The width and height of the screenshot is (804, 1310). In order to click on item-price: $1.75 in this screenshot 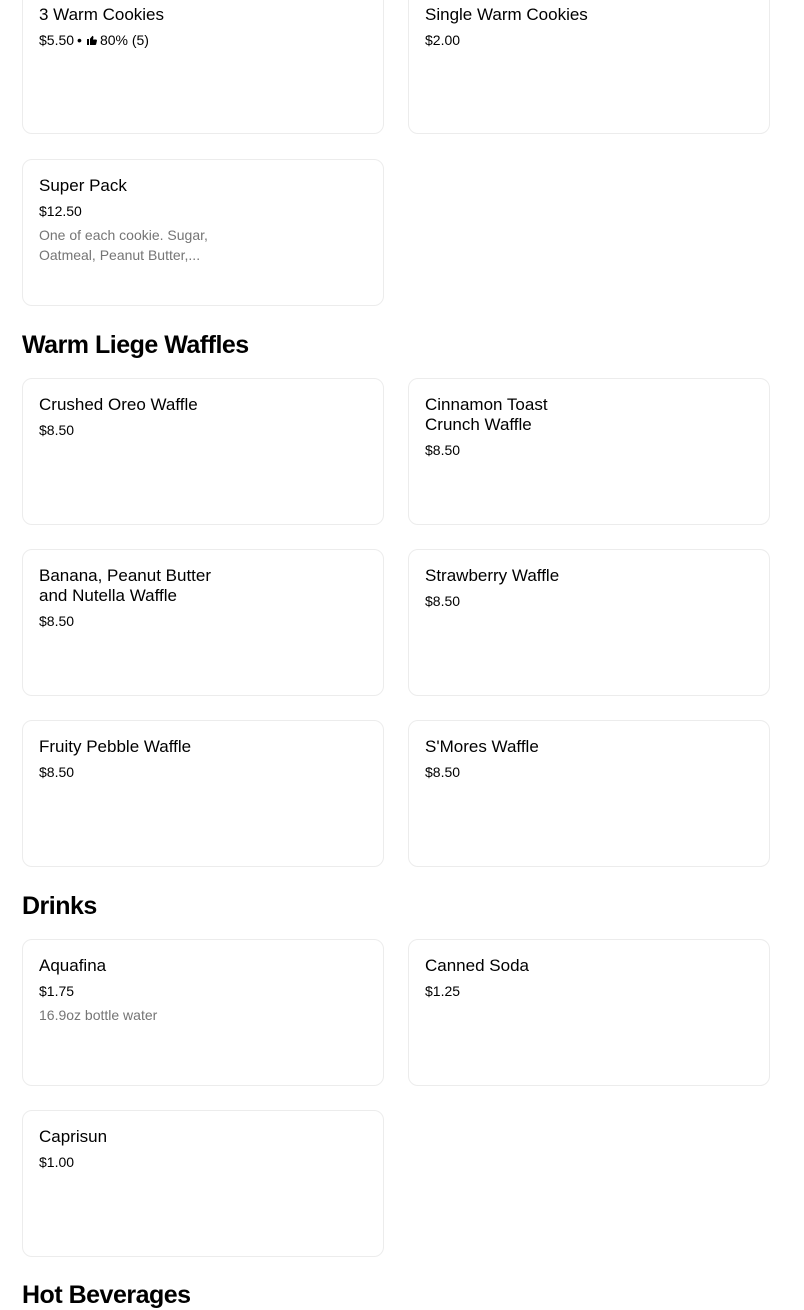, I will do `click(57, 991)`.